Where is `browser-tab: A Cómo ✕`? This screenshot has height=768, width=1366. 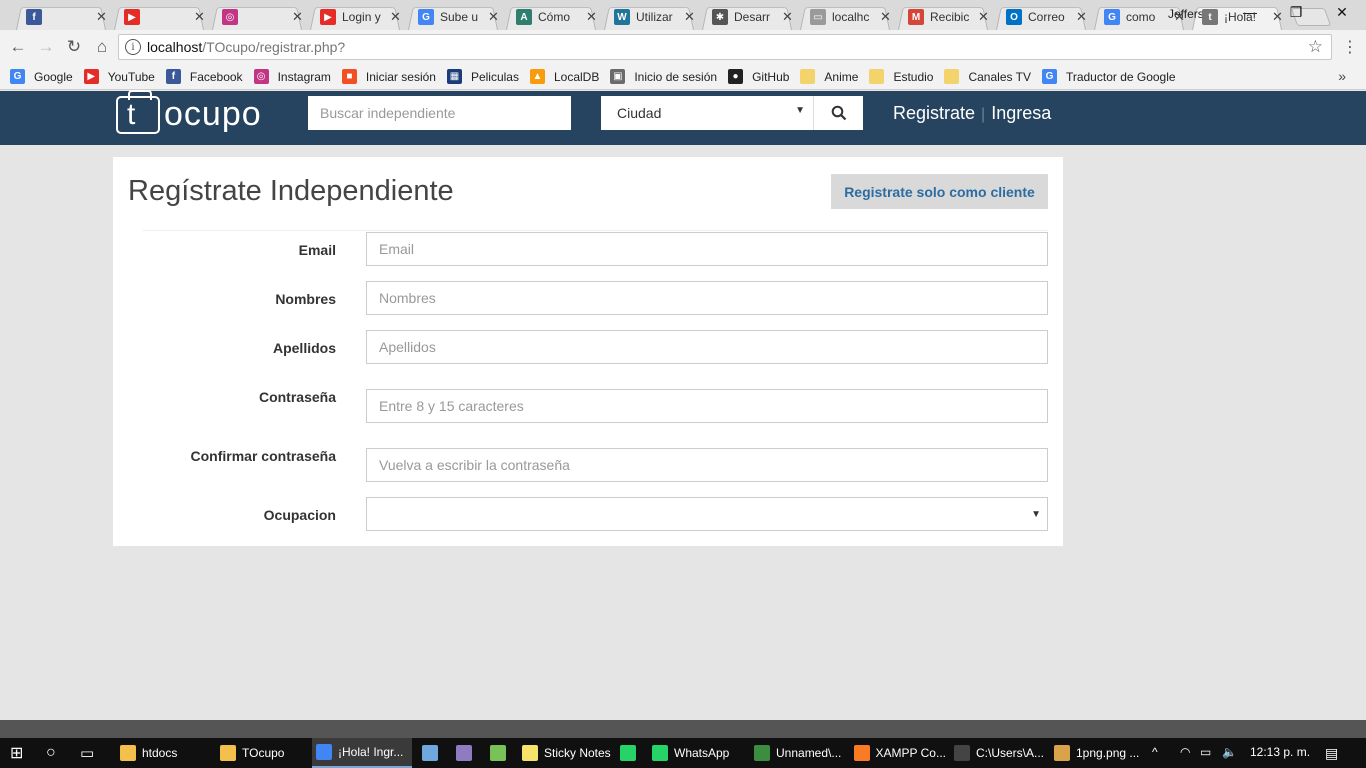 browser-tab: A Cómo ✕ is located at coordinates (551, 17).